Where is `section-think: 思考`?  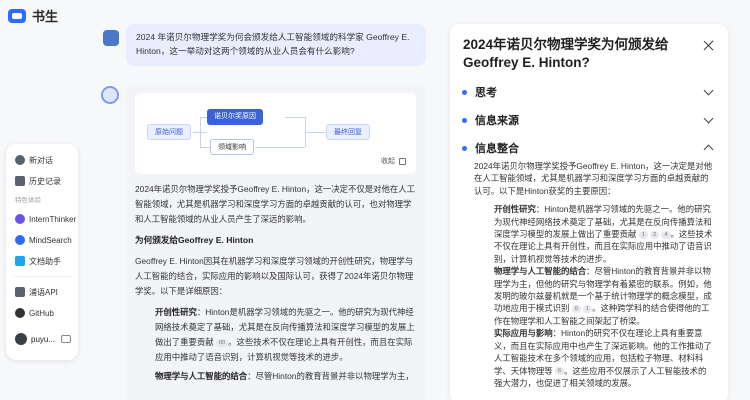 section-think: 思考 is located at coordinates (589, 92).